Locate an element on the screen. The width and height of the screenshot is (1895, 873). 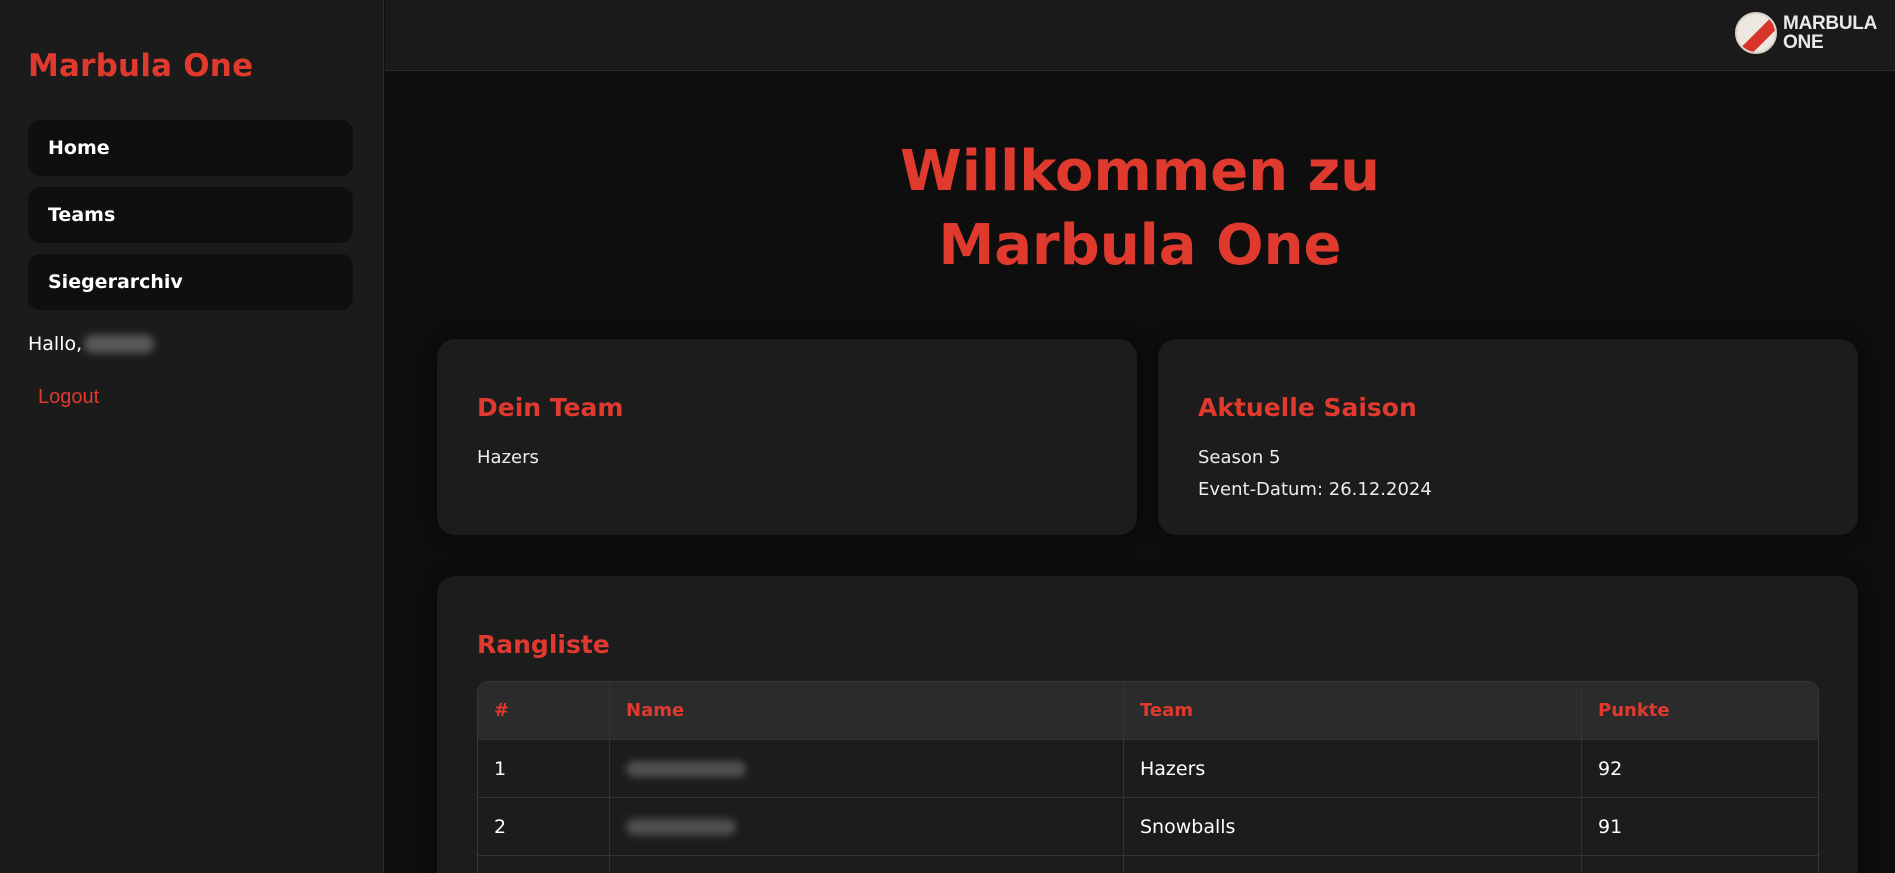
sidebar-item-teams: Teams is located at coordinates (190, 215).